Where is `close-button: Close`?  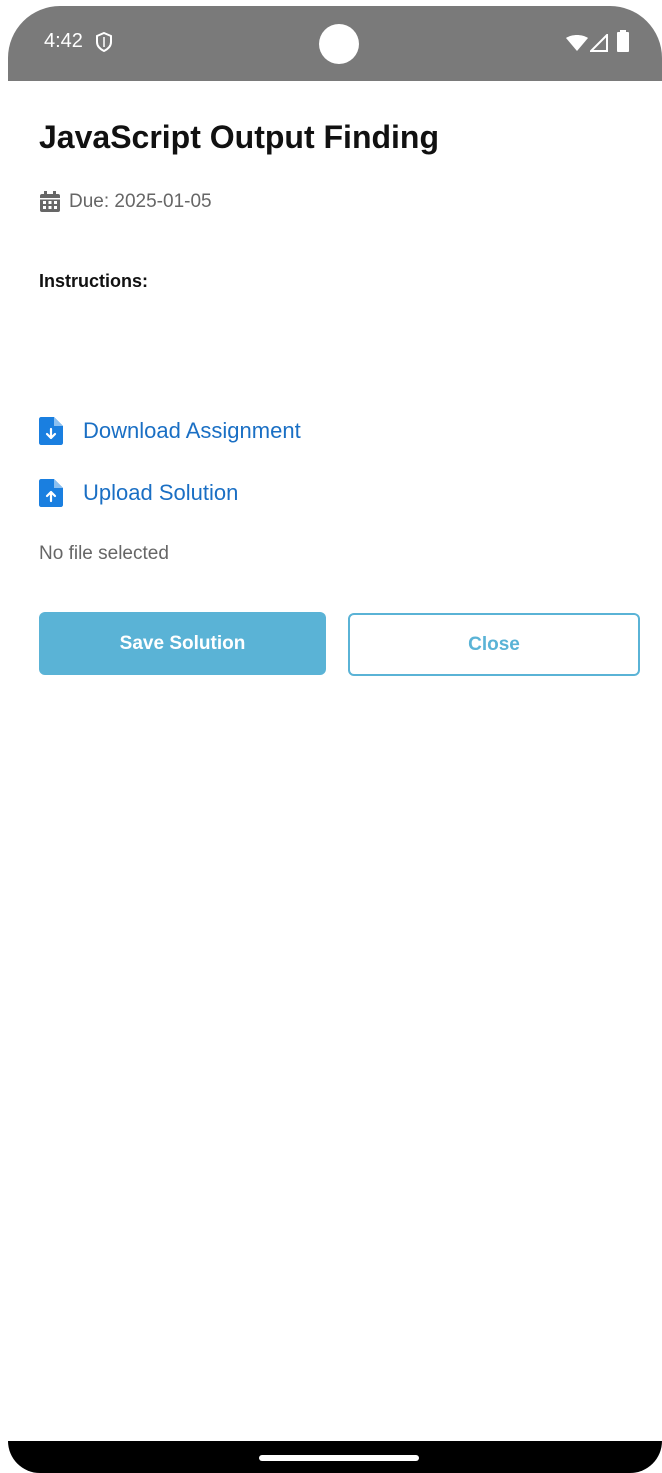
close-button: Close is located at coordinates (494, 644).